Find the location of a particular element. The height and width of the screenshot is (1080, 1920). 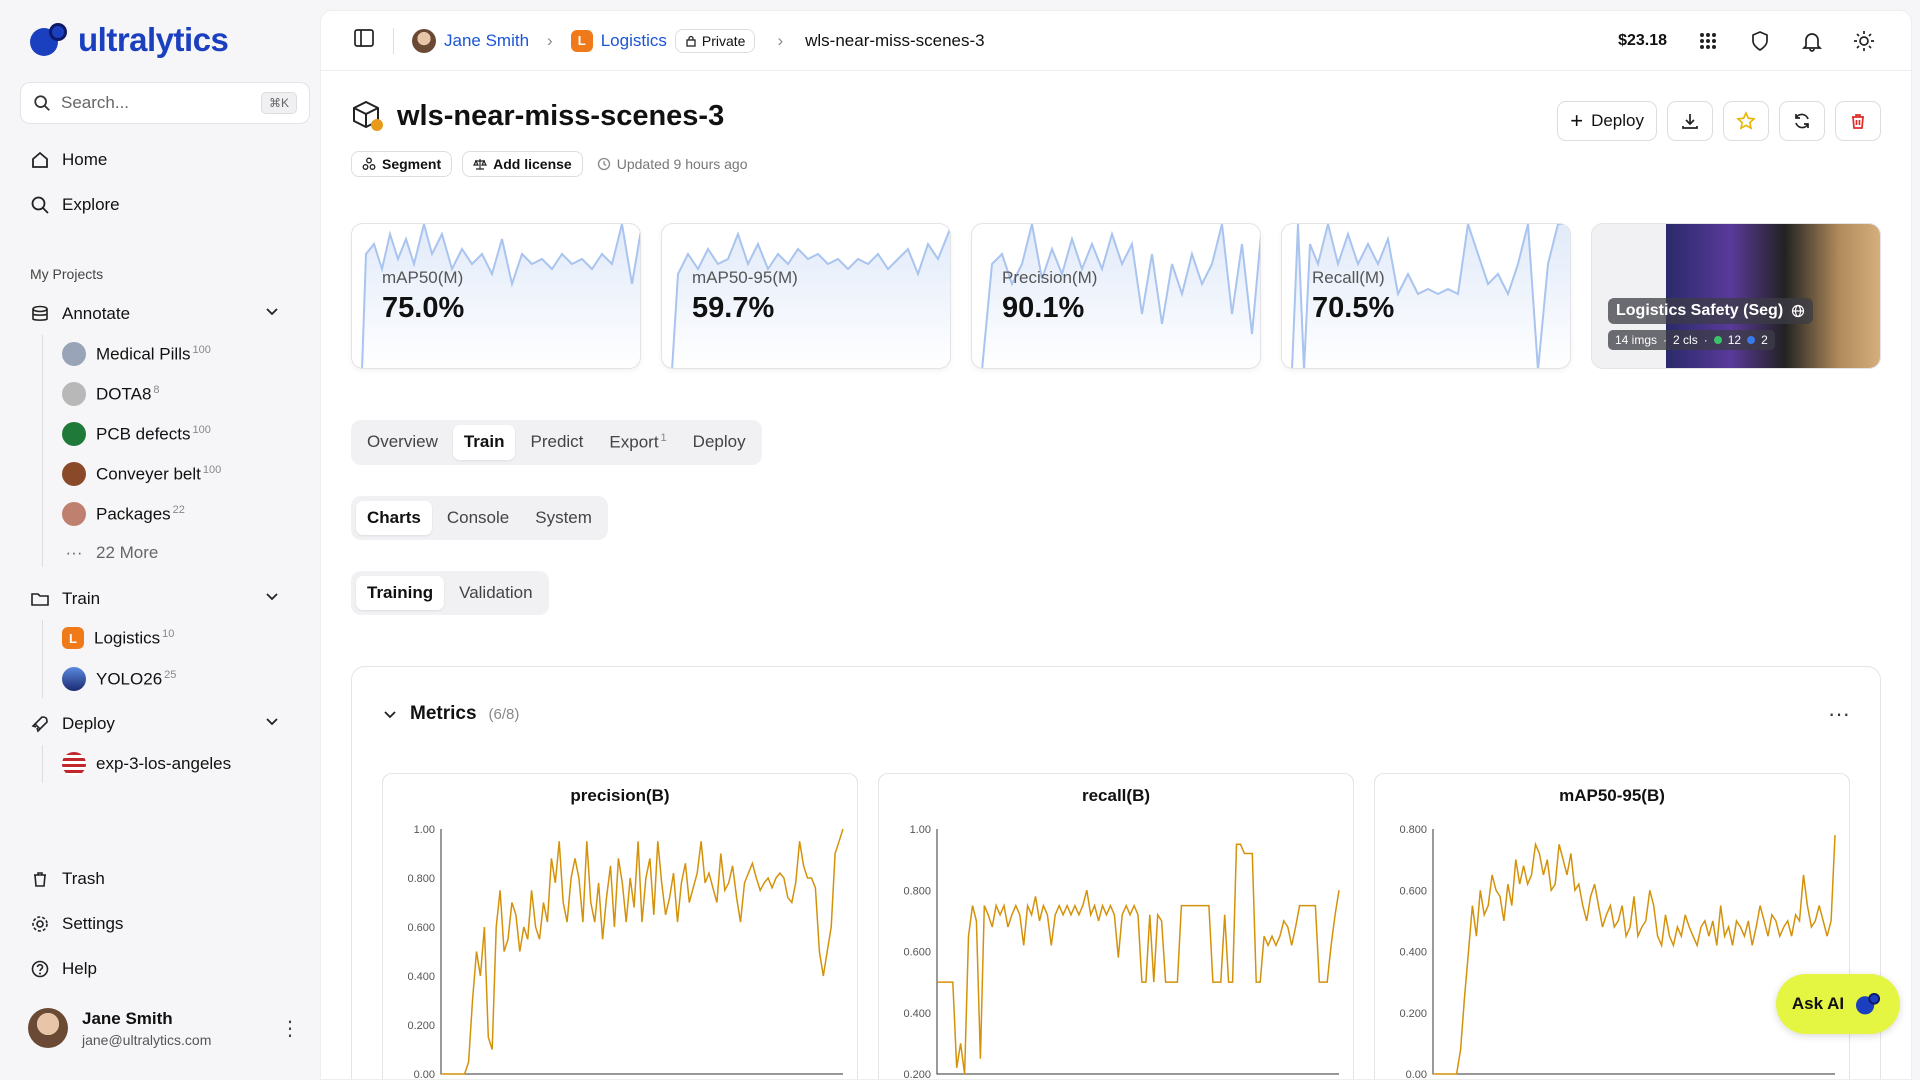

star-button is located at coordinates (1746, 121).